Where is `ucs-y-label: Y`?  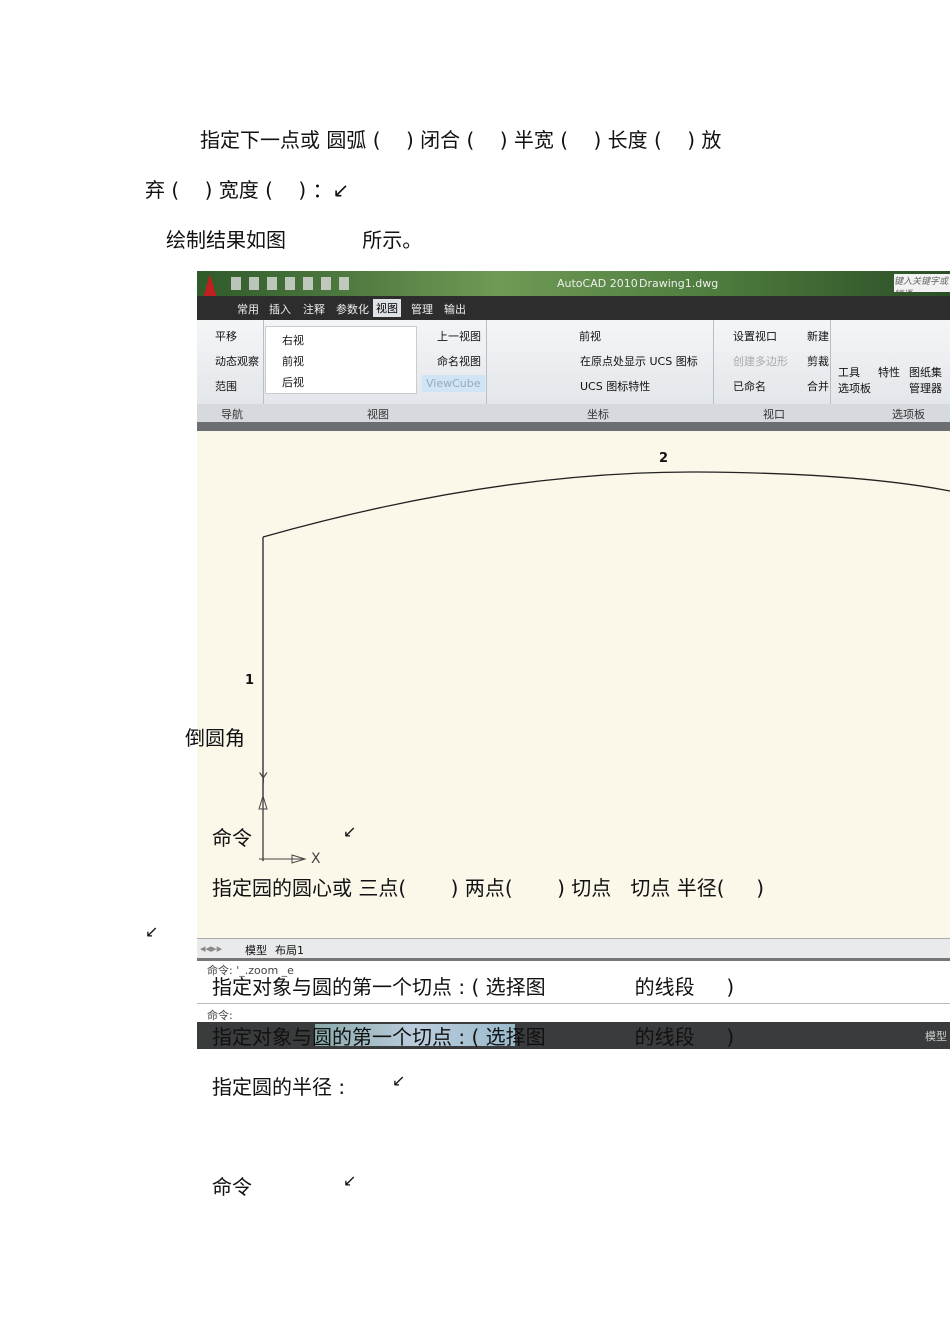 ucs-y-label: Y is located at coordinates (263, 779).